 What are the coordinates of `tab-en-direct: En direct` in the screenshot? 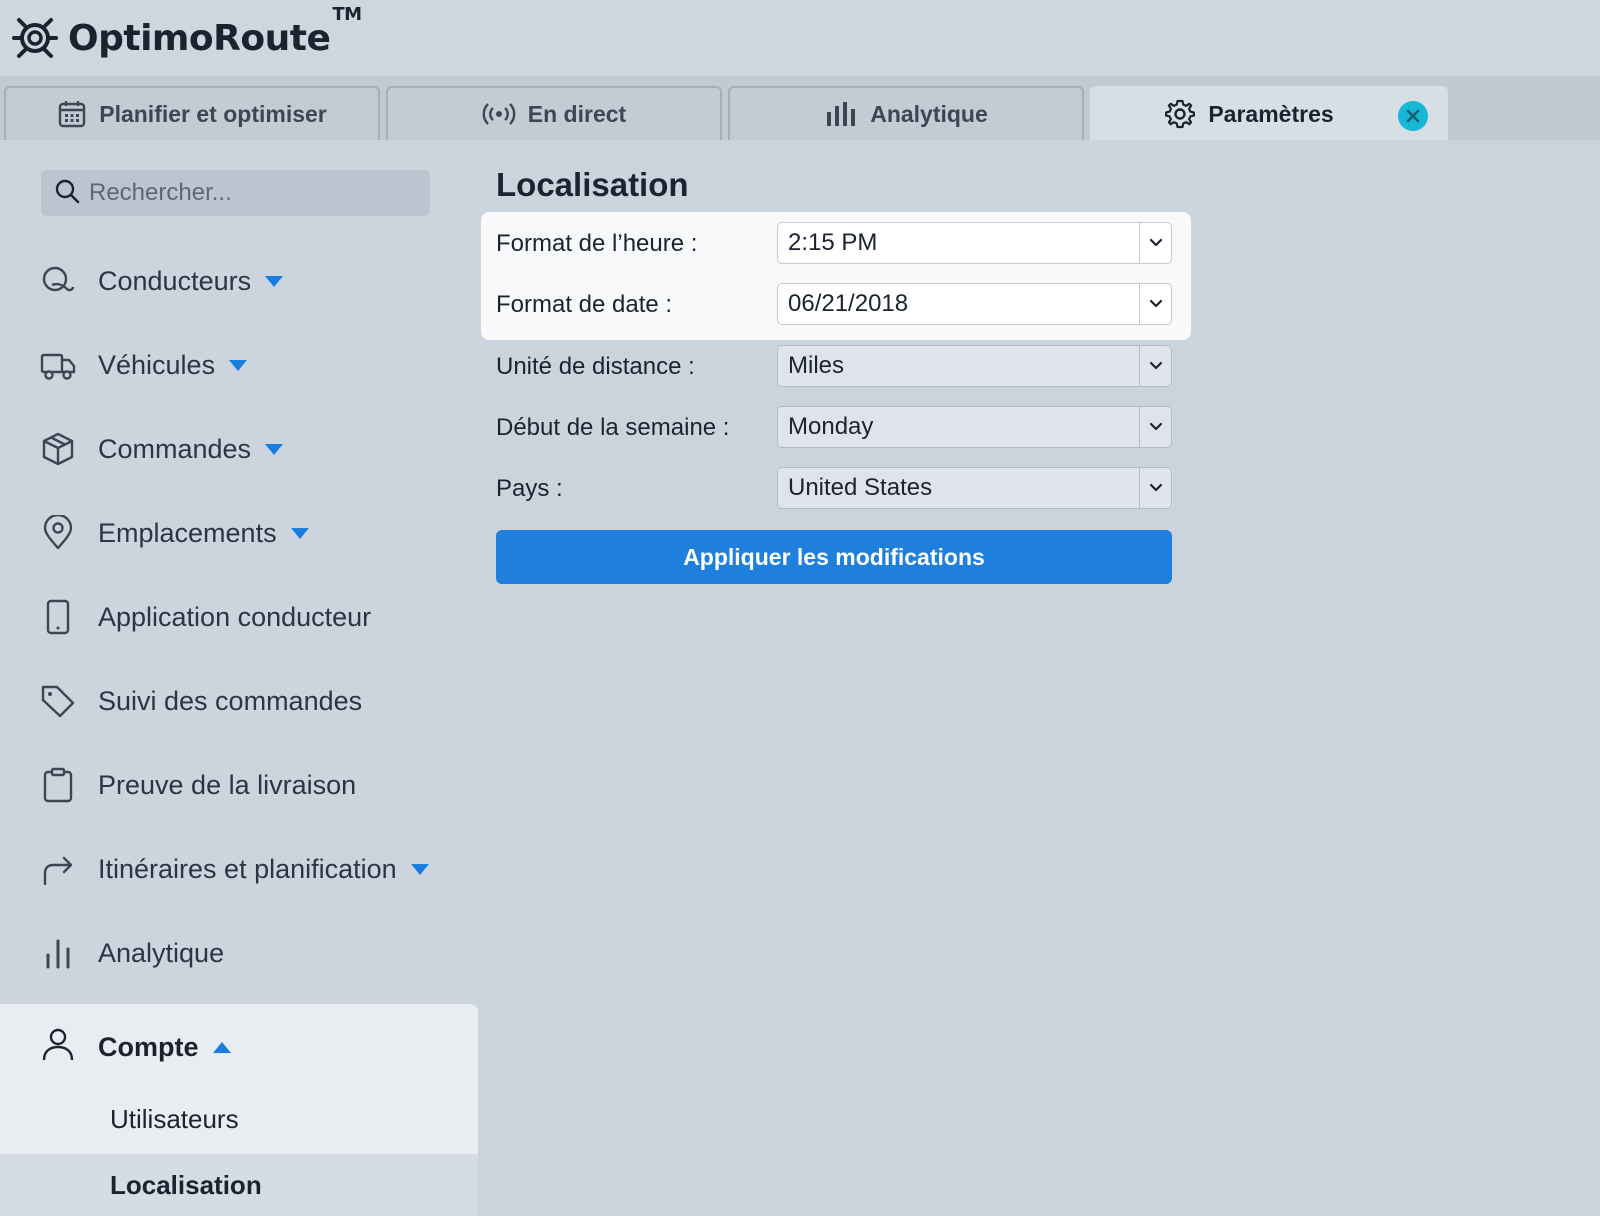 It's located at (554, 113).